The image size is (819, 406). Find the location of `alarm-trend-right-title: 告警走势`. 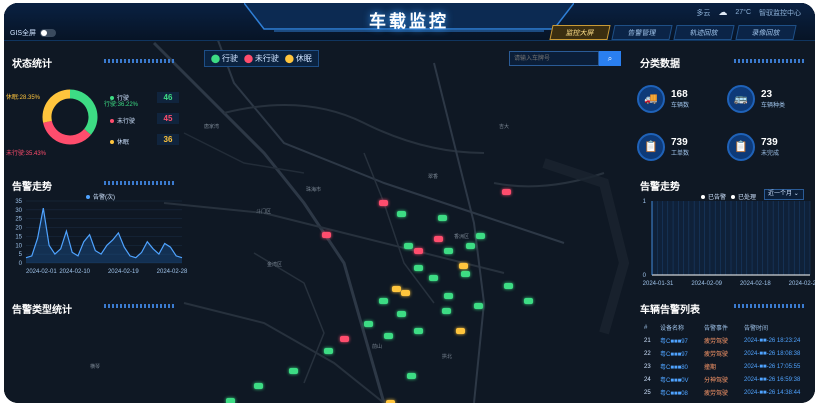

alarm-trend-right-title: 告警走势 is located at coordinates (660, 187).